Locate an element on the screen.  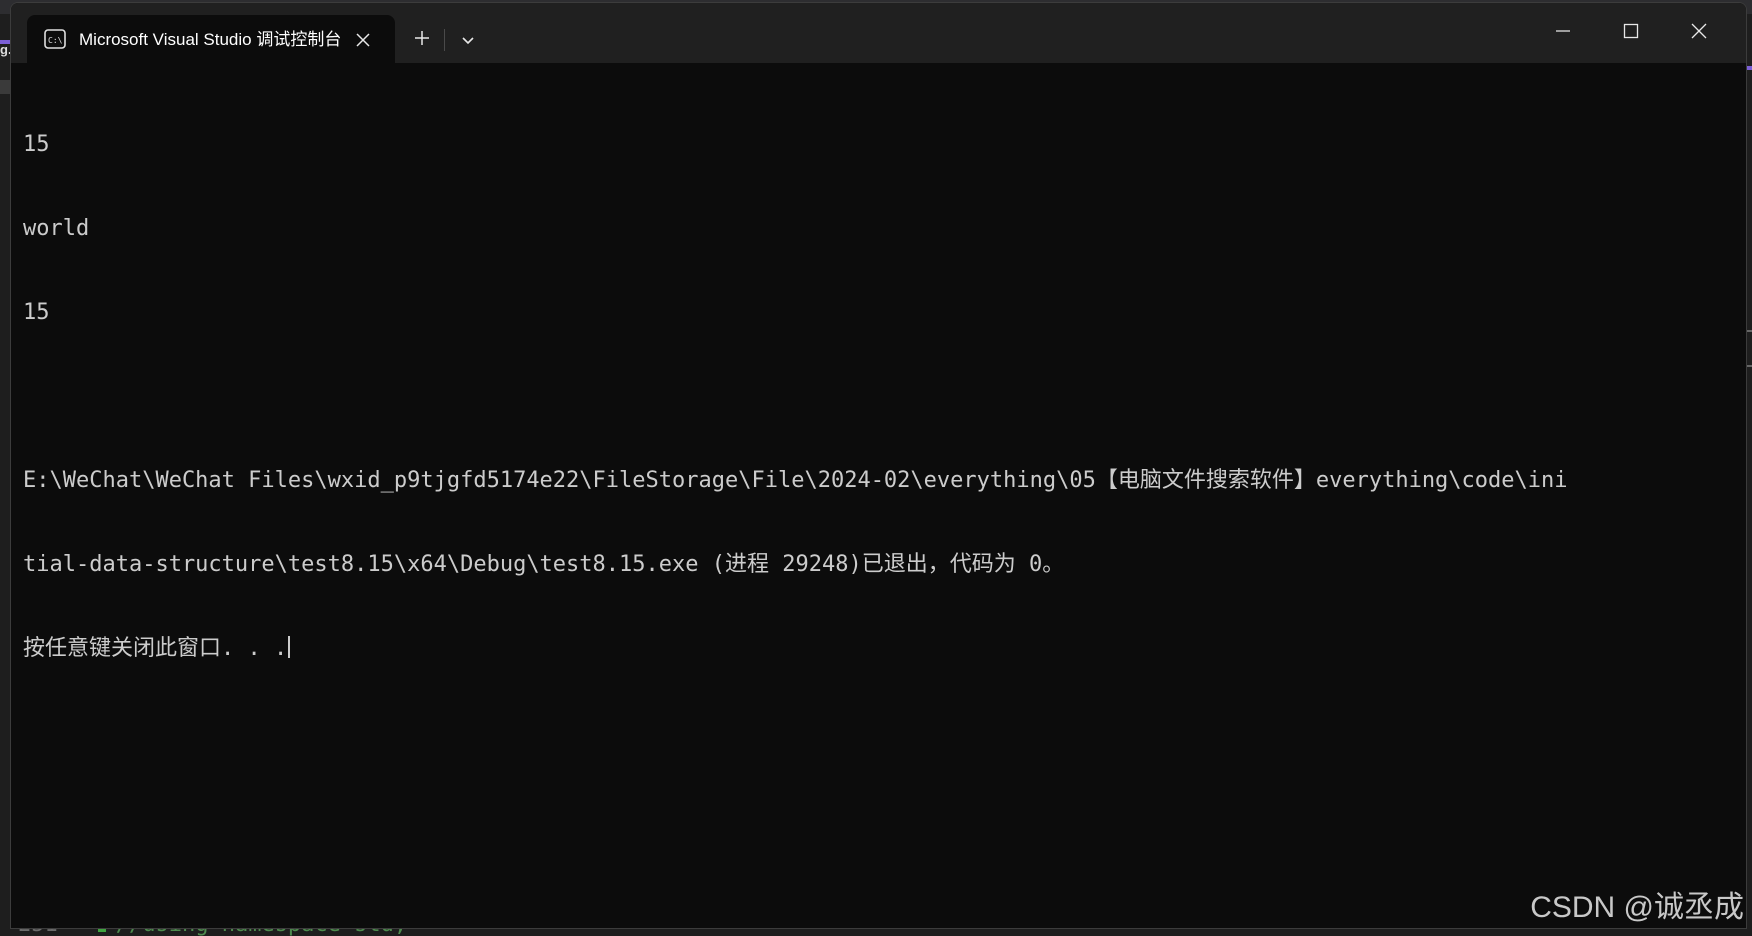
maximize-button is located at coordinates (1631, 33).